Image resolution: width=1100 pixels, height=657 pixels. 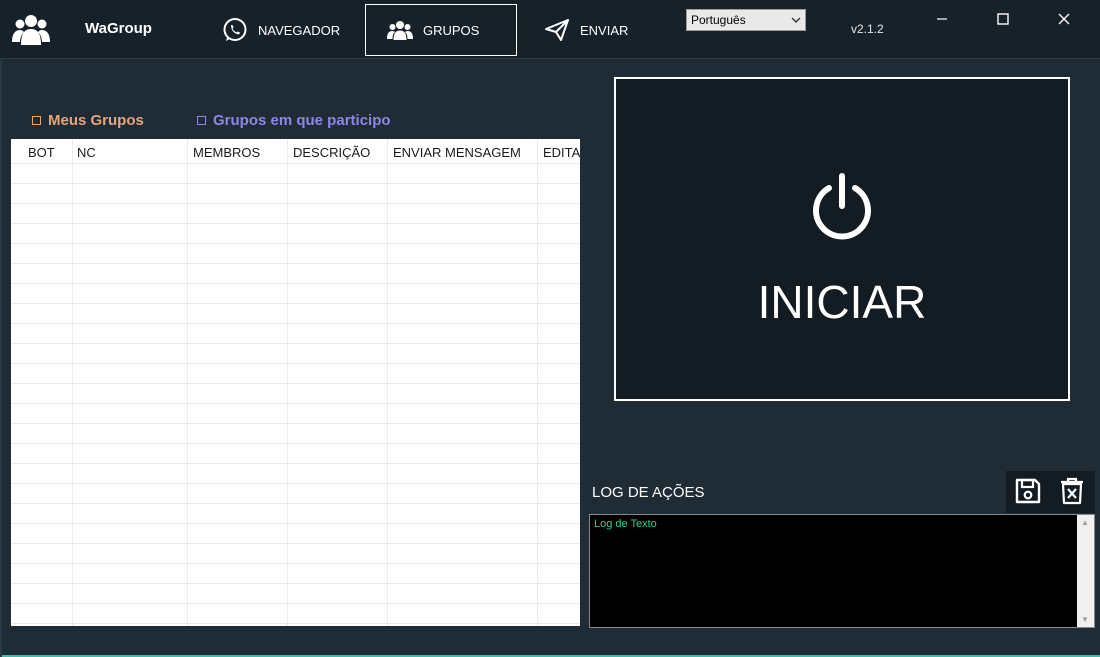 I want to click on save-icon, so click(x=1028, y=491).